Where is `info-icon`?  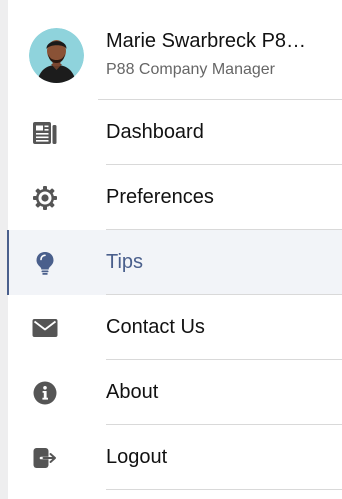
info-icon is located at coordinates (45, 393).